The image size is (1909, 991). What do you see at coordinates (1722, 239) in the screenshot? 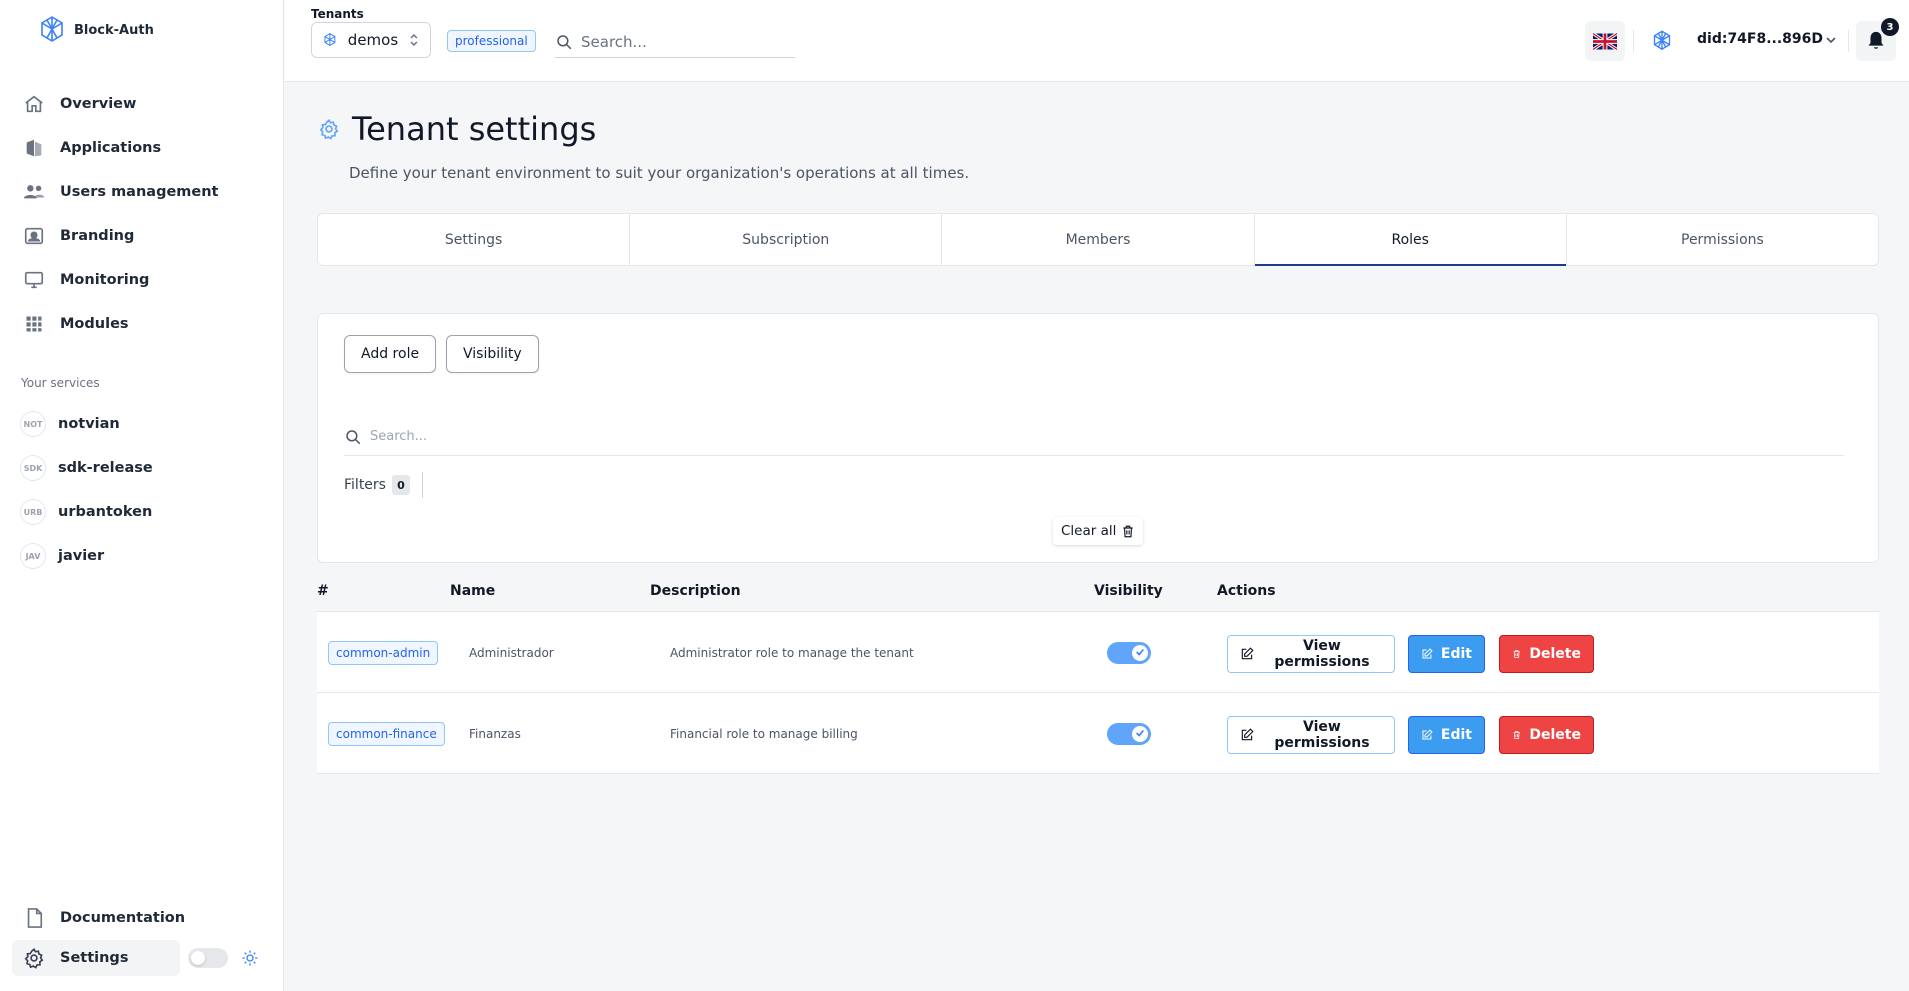
I see `tab-permissions: Permissions` at bounding box center [1722, 239].